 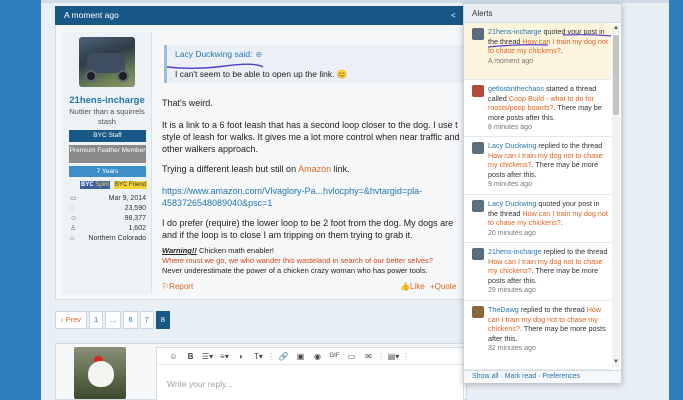 I want to click on messages-icon: ◌, so click(x=72, y=208).